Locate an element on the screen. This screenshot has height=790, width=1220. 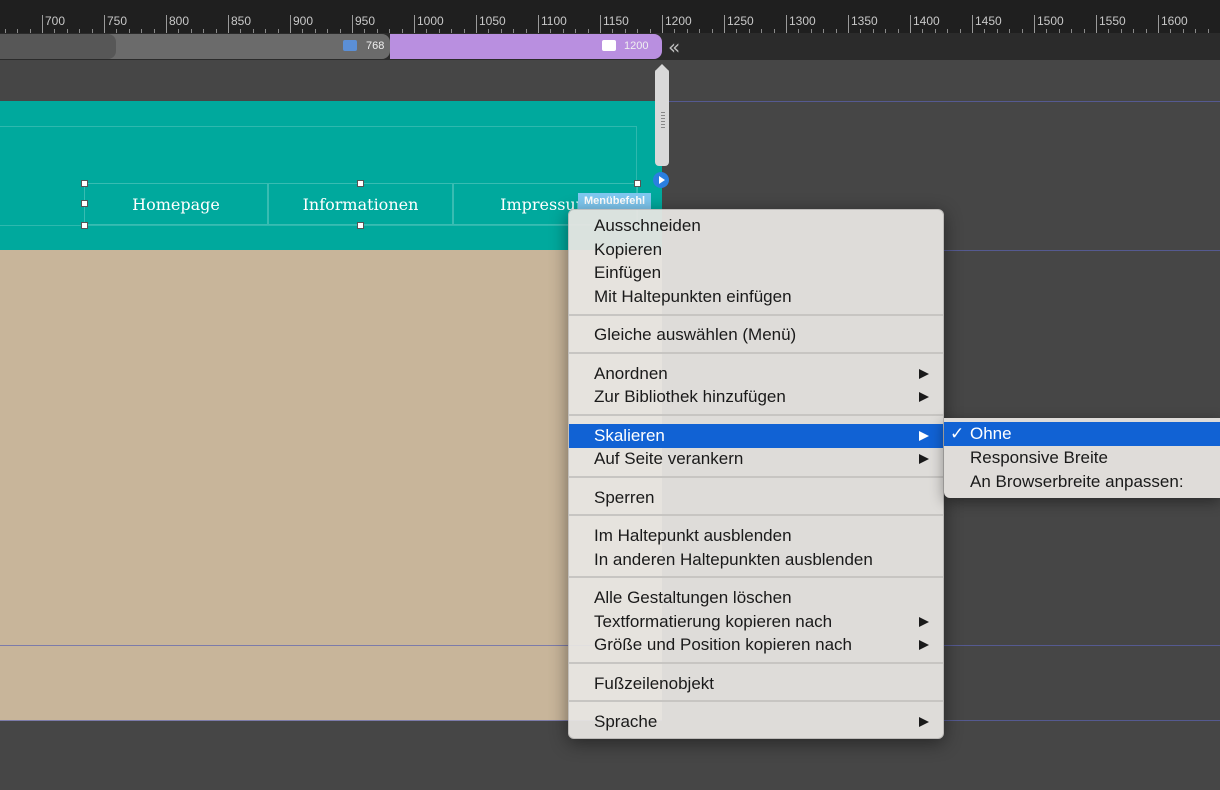
ruler-label: 1200 is located at coordinates (678, 21).